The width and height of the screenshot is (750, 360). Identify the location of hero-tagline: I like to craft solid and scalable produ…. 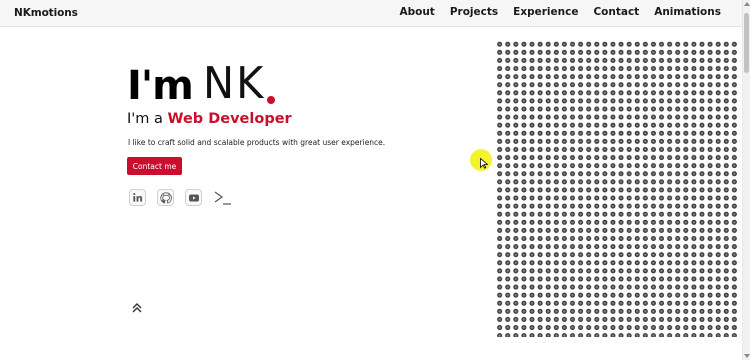
(257, 142).